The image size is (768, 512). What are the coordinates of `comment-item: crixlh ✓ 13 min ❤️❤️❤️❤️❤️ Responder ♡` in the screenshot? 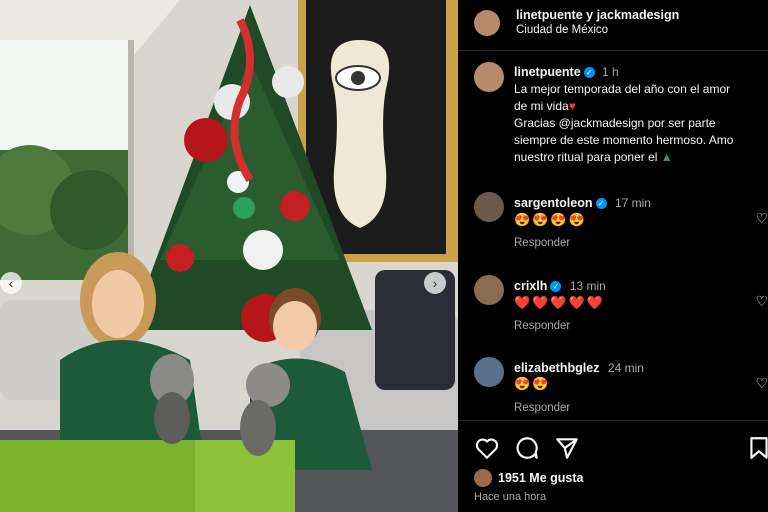 It's located at (621, 310).